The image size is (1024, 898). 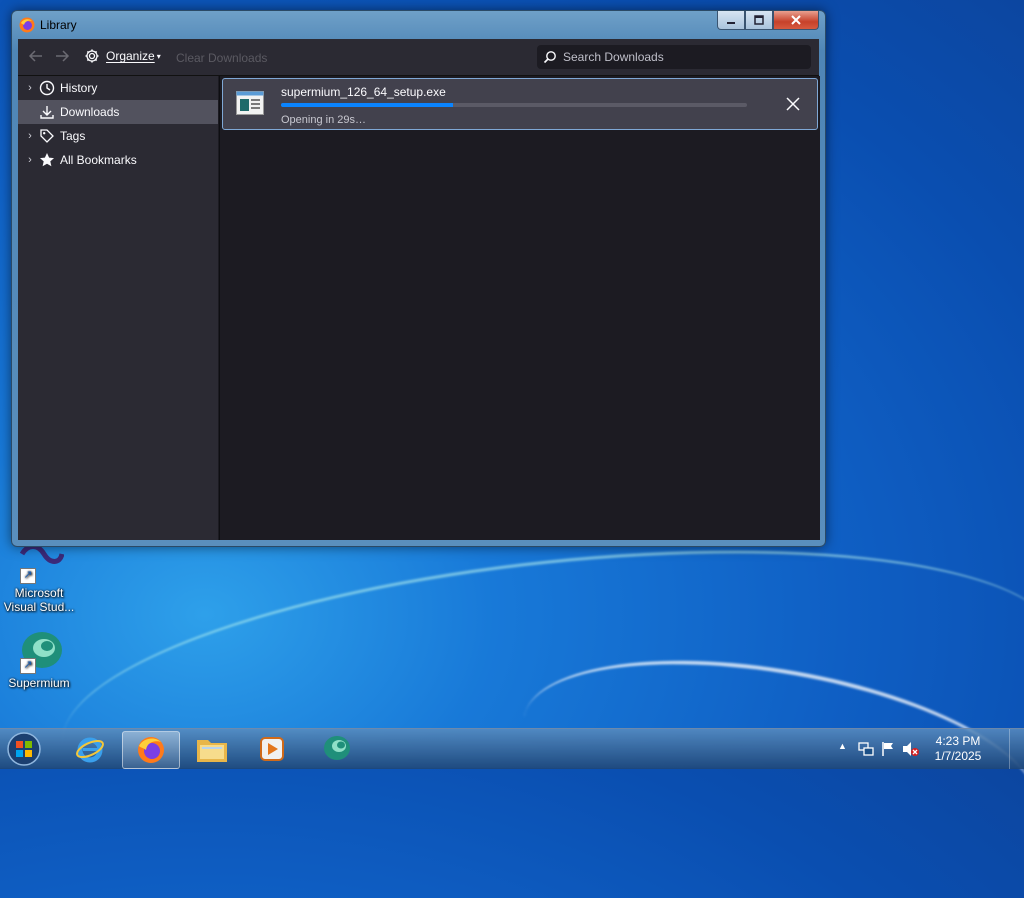 I want to click on taskbar-file-explorer, so click(x=212, y=749).